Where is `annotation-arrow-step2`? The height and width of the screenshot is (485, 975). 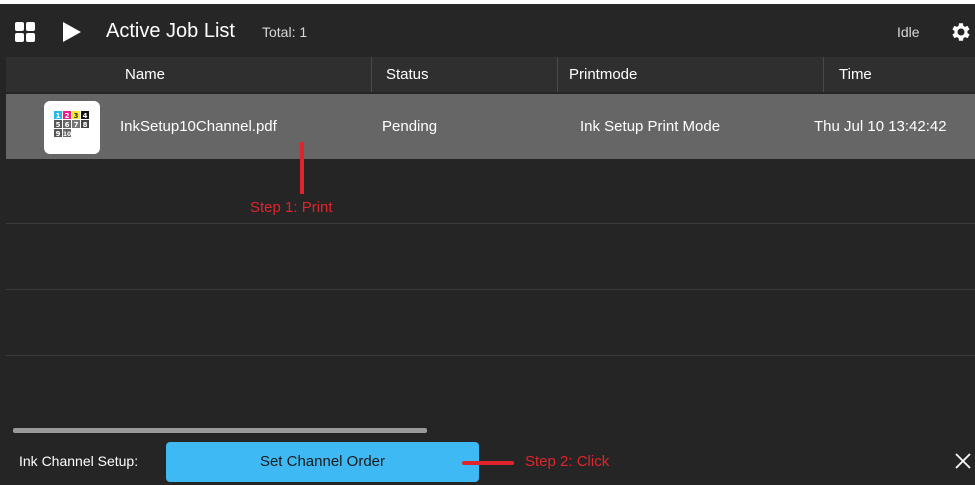 annotation-arrow-step2 is located at coordinates (488, 463).